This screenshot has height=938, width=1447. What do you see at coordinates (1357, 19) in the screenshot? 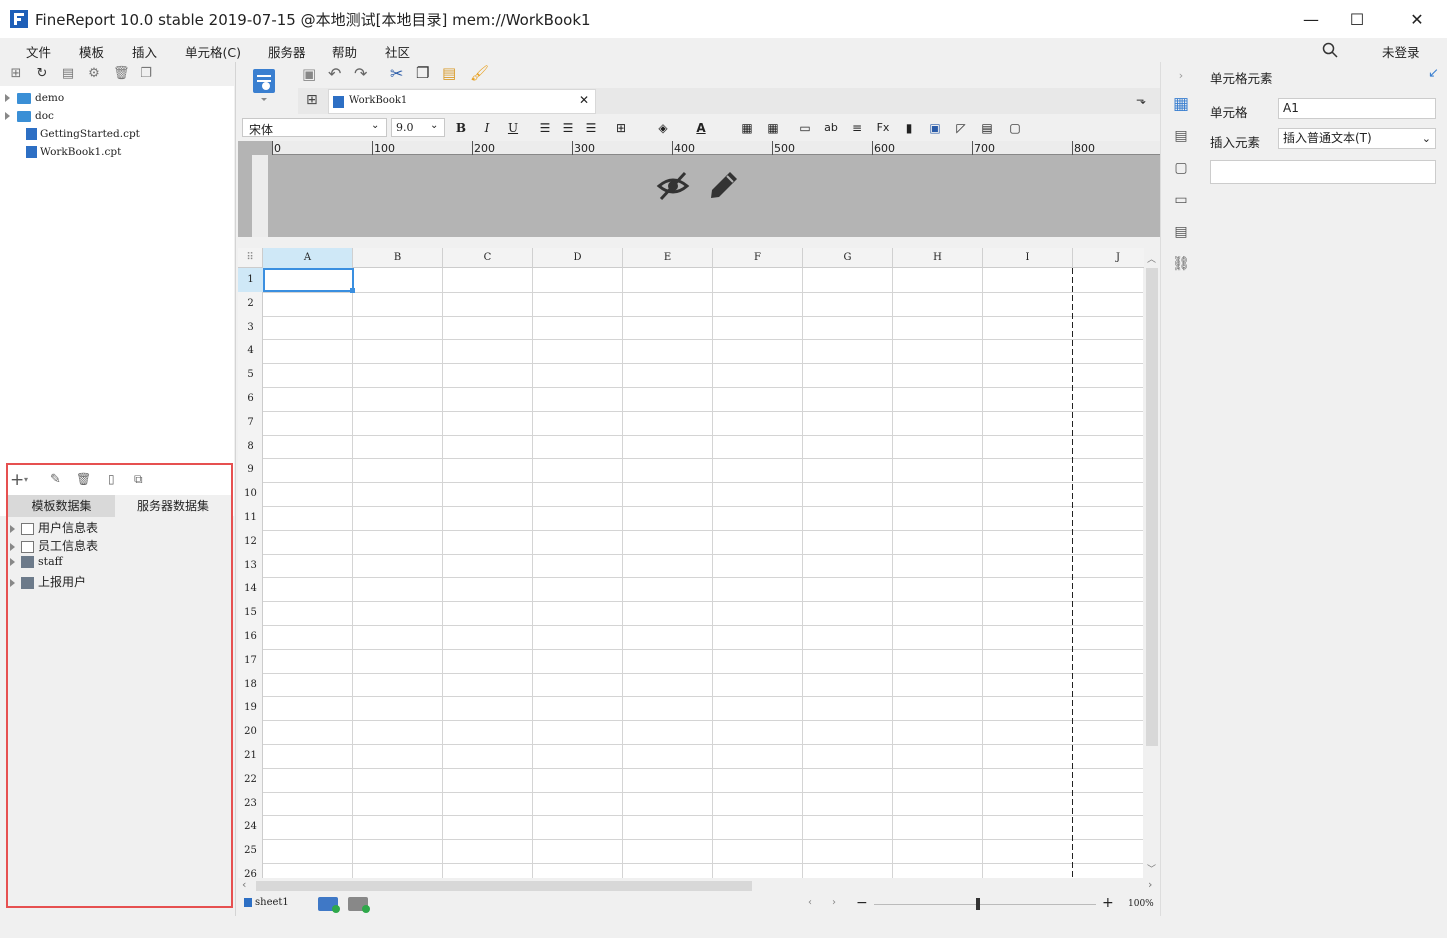
I see `maximize-button: ☐` at bounding box center [1357, 19].